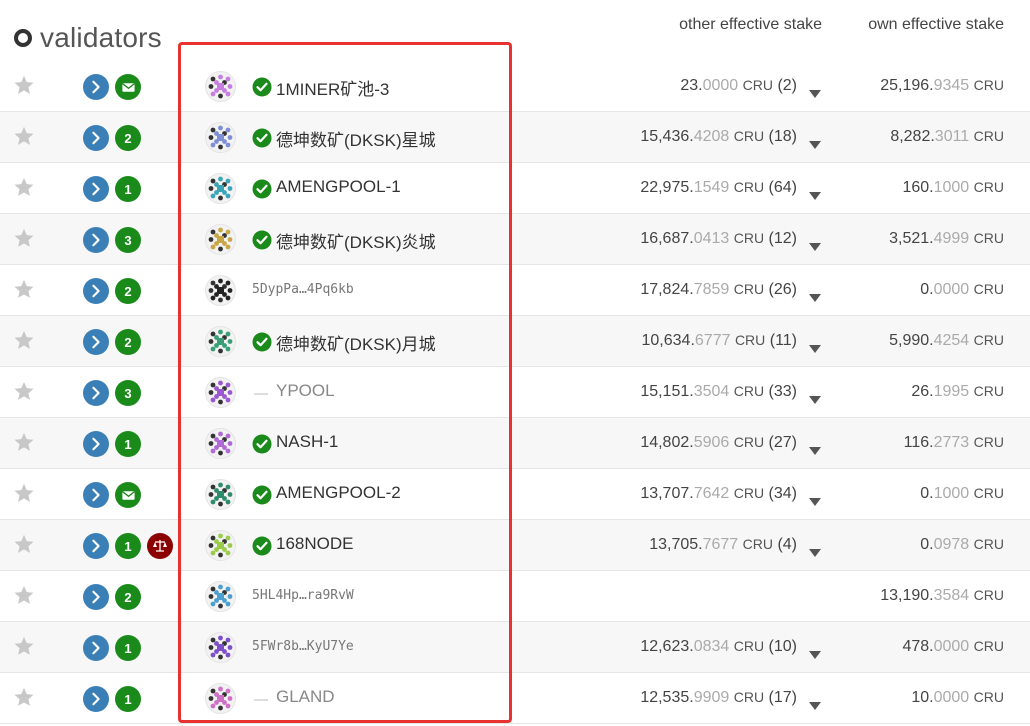  Describe the element at coordinates (338, 493) in the screenshot. I see `validator-name: AMENGPOOL-2` at that location.